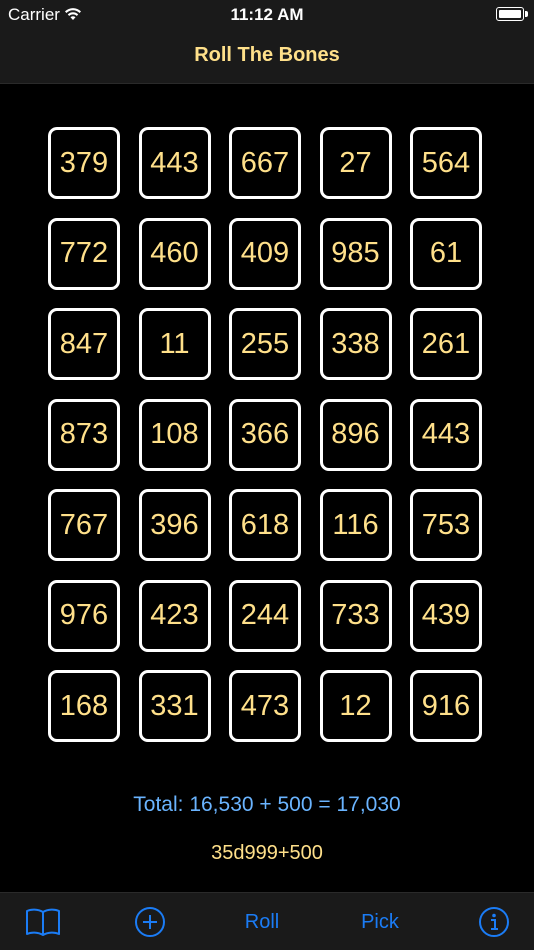 Image resolution: width=534 pixels, height=950 pixels. I want to click on die-30: 439, so click(446, 615).